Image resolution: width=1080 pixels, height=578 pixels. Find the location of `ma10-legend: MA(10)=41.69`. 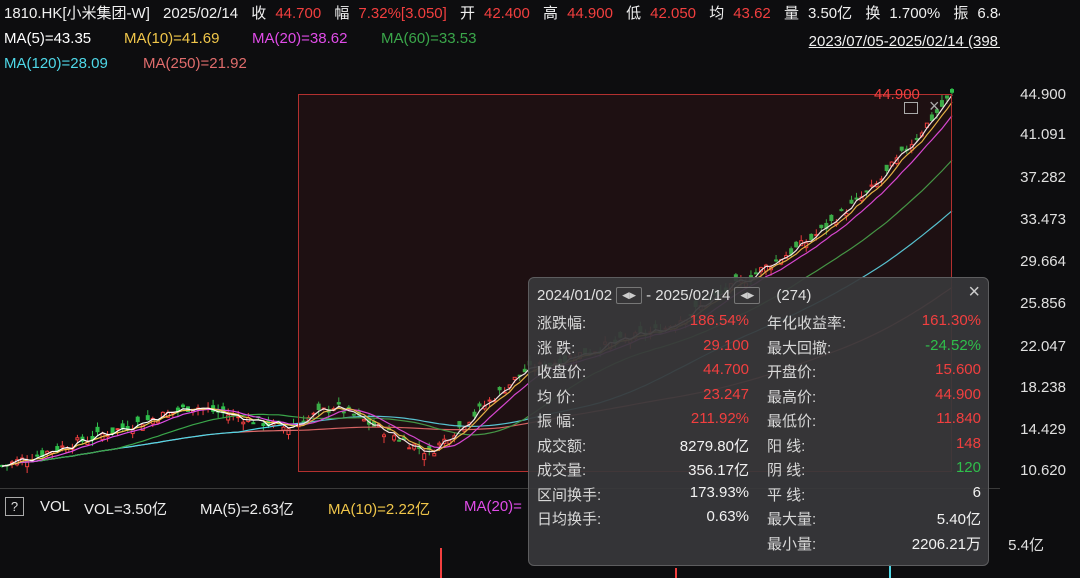

ma10-legend: MA(10)=41.69 is located at coordinates (172, 38).